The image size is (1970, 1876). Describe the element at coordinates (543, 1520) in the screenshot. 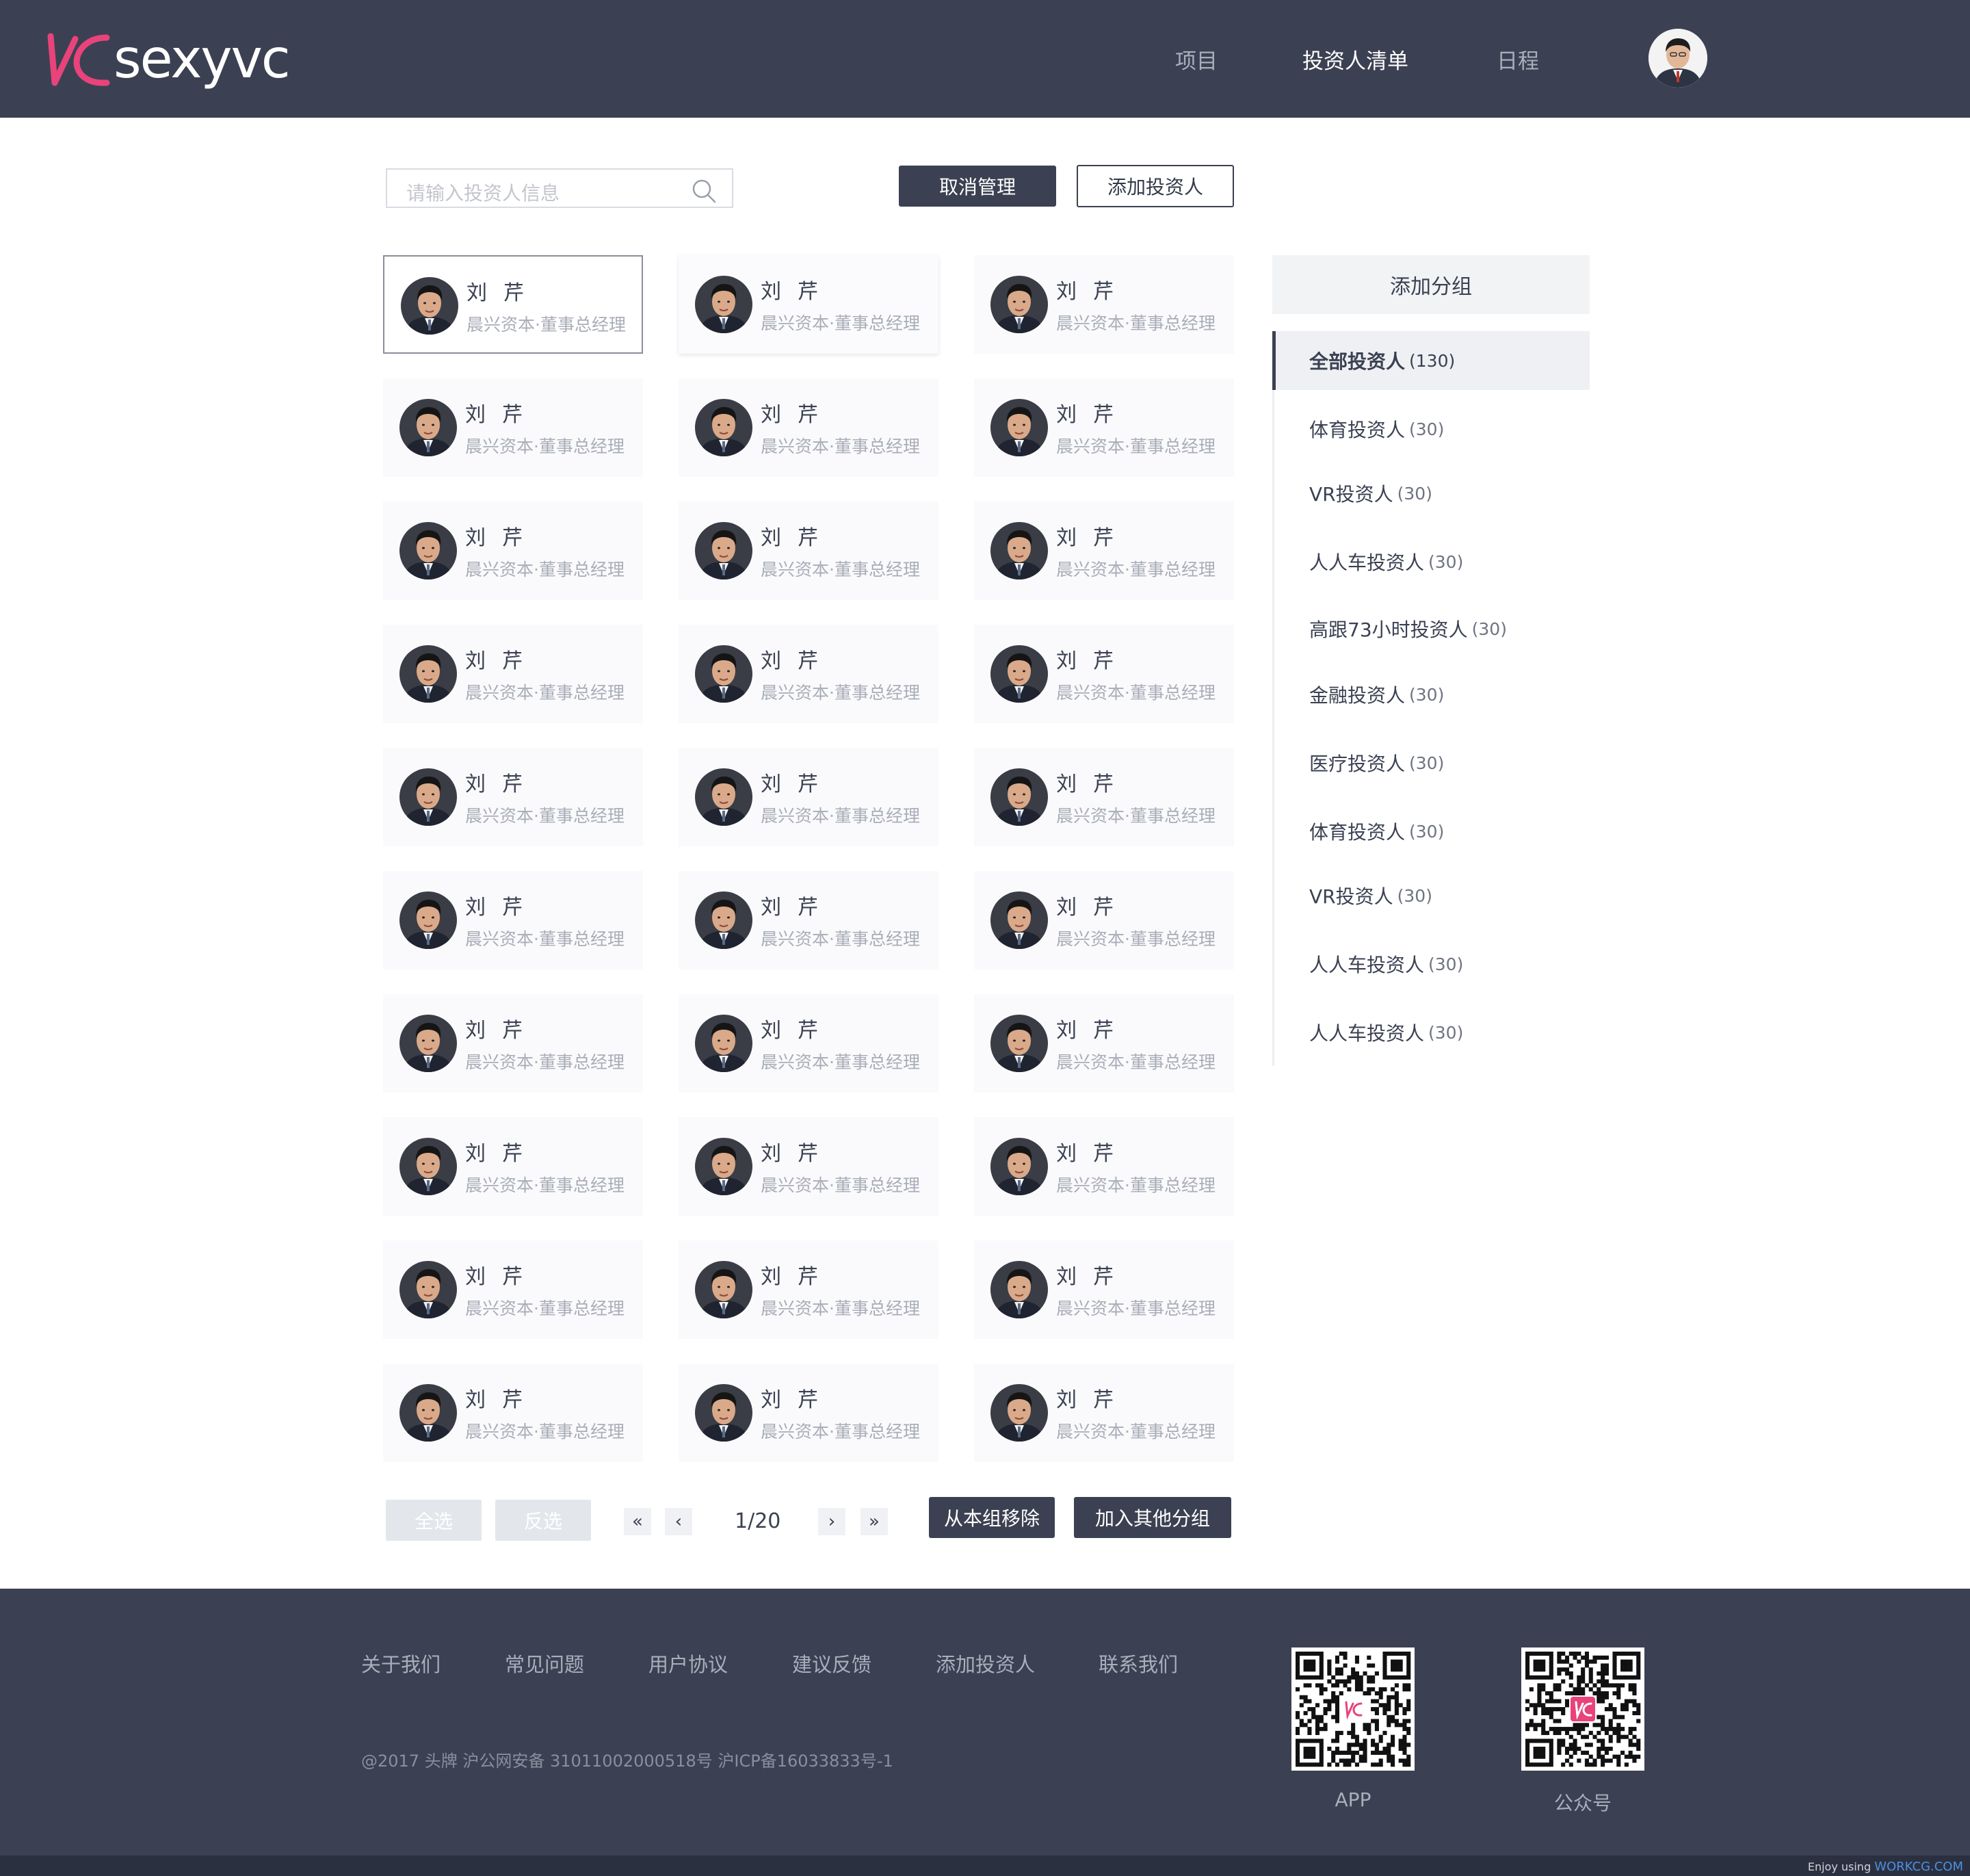

I see `invert-selection-button: 反选` at that location.